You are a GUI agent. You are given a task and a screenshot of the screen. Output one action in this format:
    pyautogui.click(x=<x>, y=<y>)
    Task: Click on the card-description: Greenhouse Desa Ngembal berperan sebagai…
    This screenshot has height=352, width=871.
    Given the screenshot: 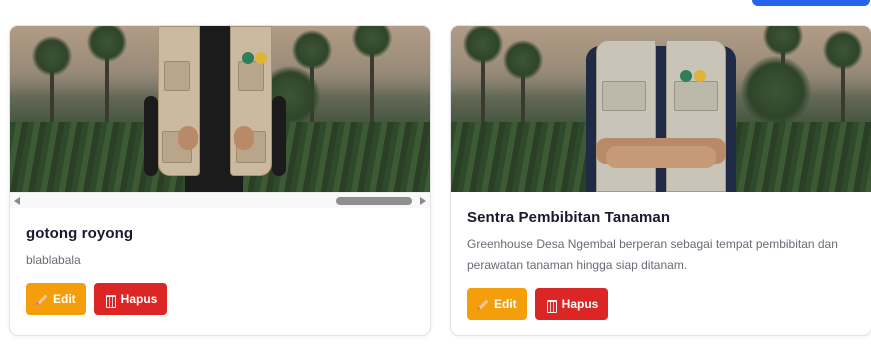 What is the action you would take?
    pyautogui.click(x=652, y=254)
    